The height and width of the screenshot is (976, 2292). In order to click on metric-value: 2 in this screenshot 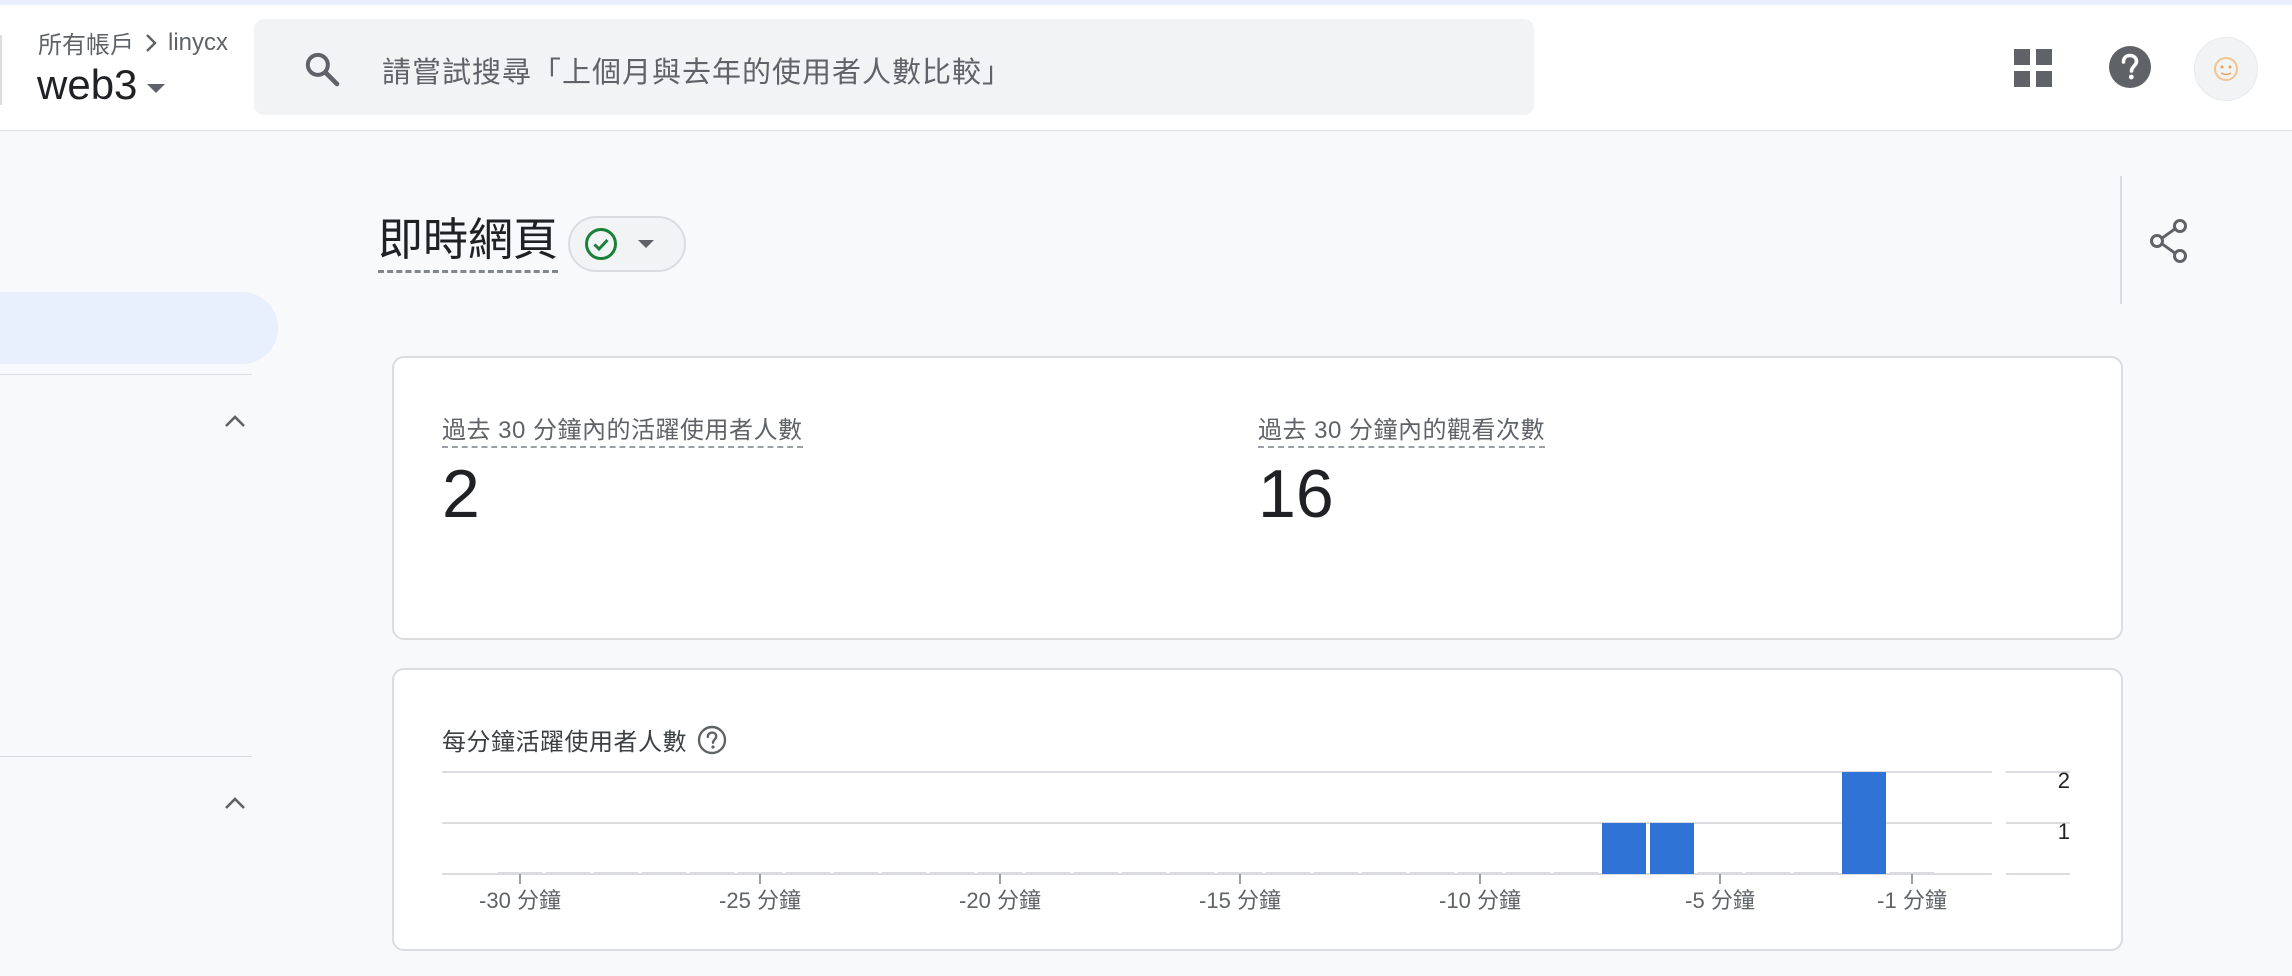, I will do `click(461, 494)`.